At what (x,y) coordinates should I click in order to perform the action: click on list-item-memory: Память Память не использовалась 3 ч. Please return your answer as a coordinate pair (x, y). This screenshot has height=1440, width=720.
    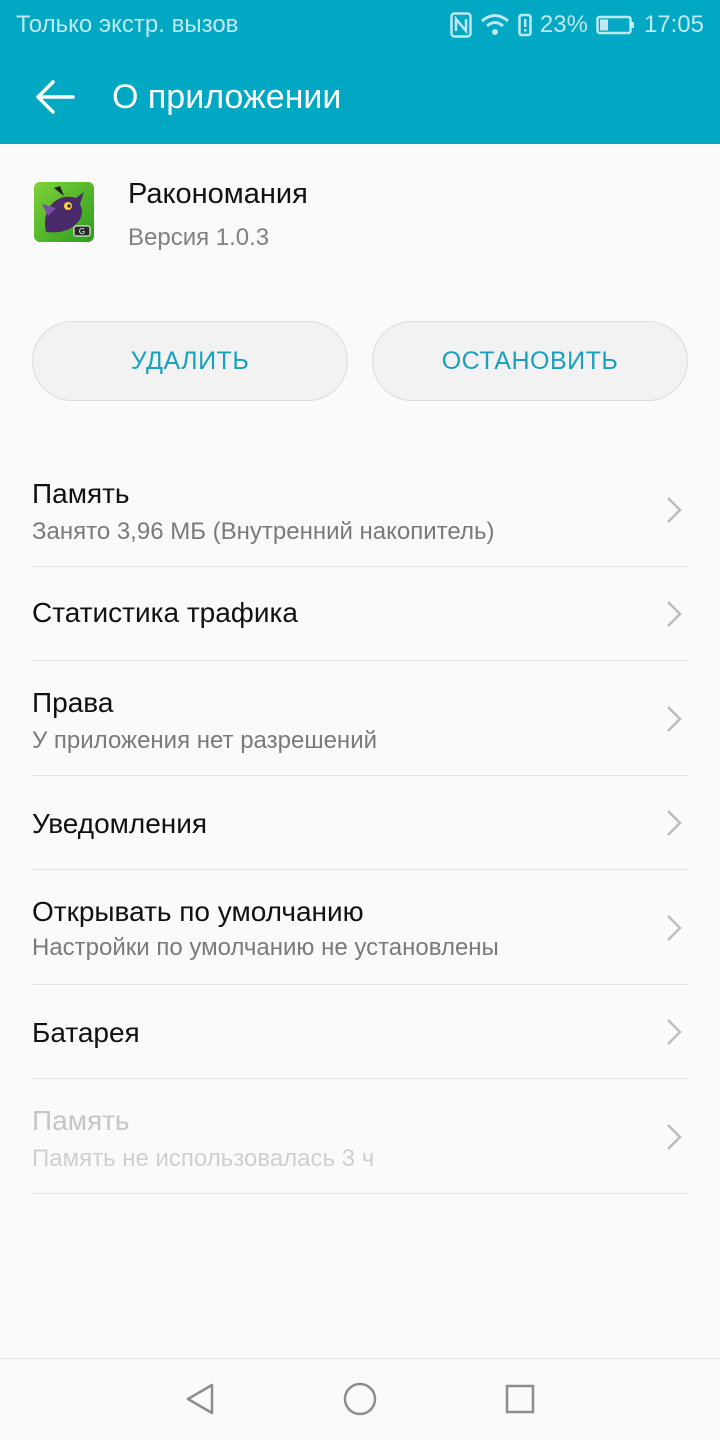
    Looking at the image, I should click on (360, 1136).